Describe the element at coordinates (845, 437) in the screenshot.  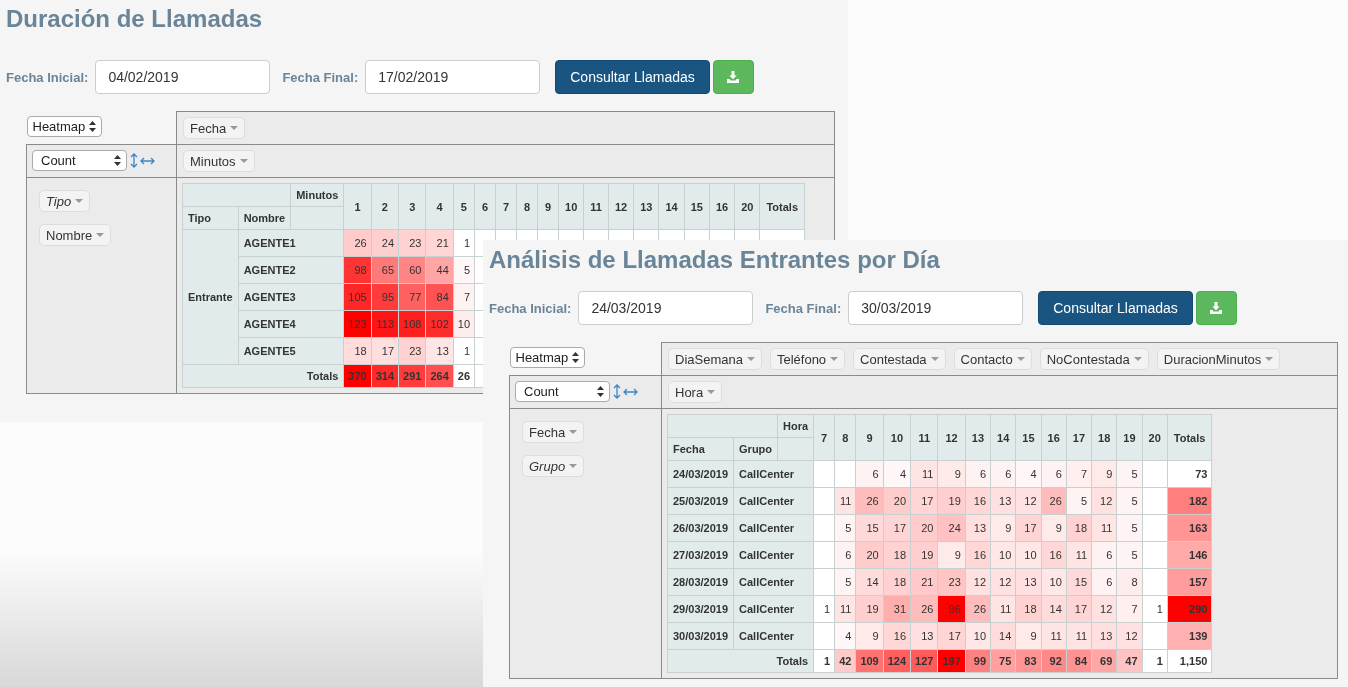
I see `column-header: 8` at that location.